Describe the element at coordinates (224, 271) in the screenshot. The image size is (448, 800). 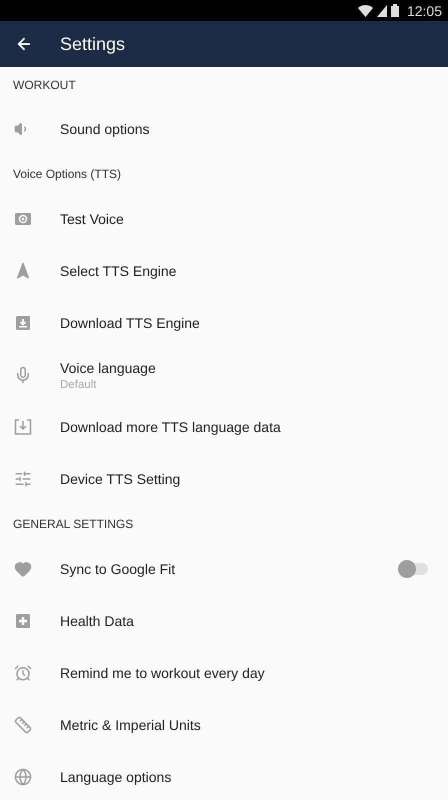
I see `settings-row: Select TTS Engine` at that location.